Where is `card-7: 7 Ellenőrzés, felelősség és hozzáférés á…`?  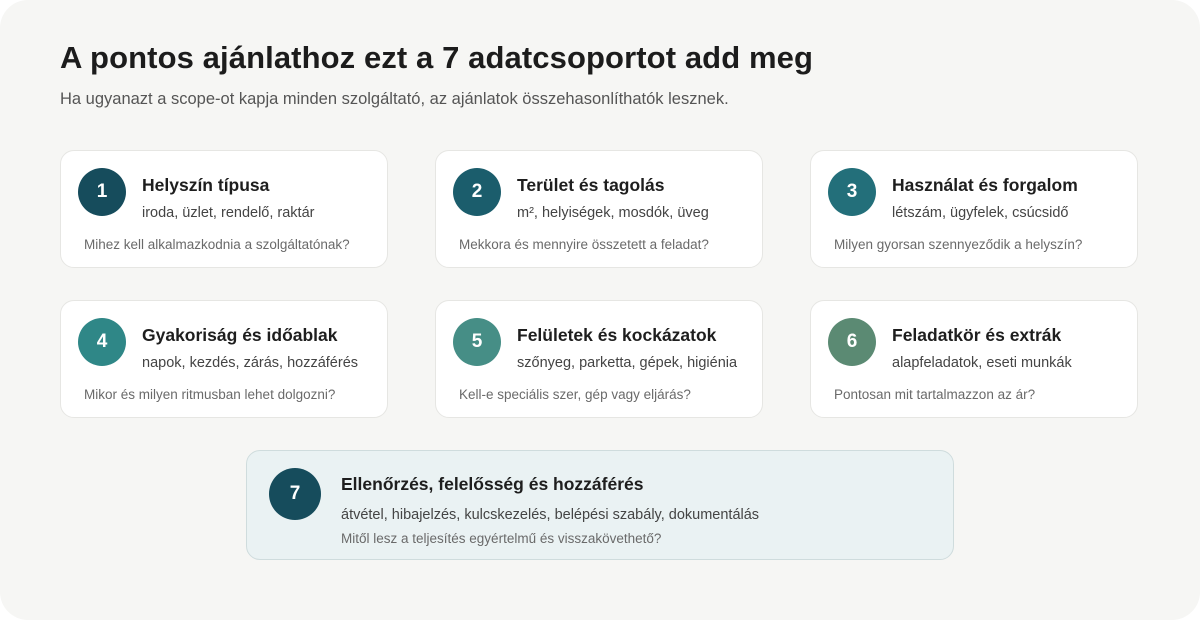
card-7: 7 Ellenőrzés, felelősség és hozzáférés á… is located at coordinates (600, 505).